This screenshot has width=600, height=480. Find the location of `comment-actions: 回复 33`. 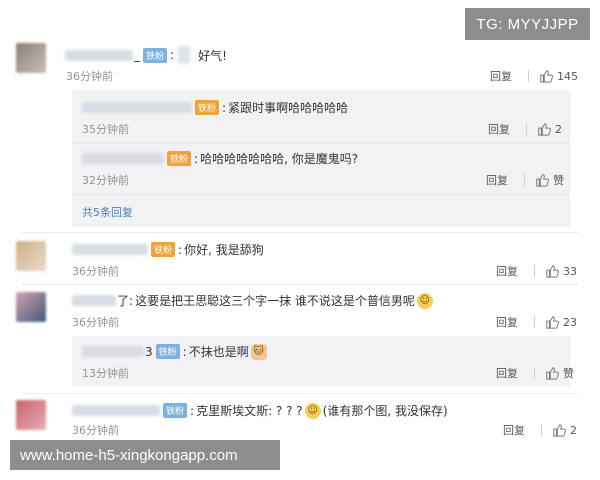

comment-actions: 回复 33 is located at coordinates (536, 271).